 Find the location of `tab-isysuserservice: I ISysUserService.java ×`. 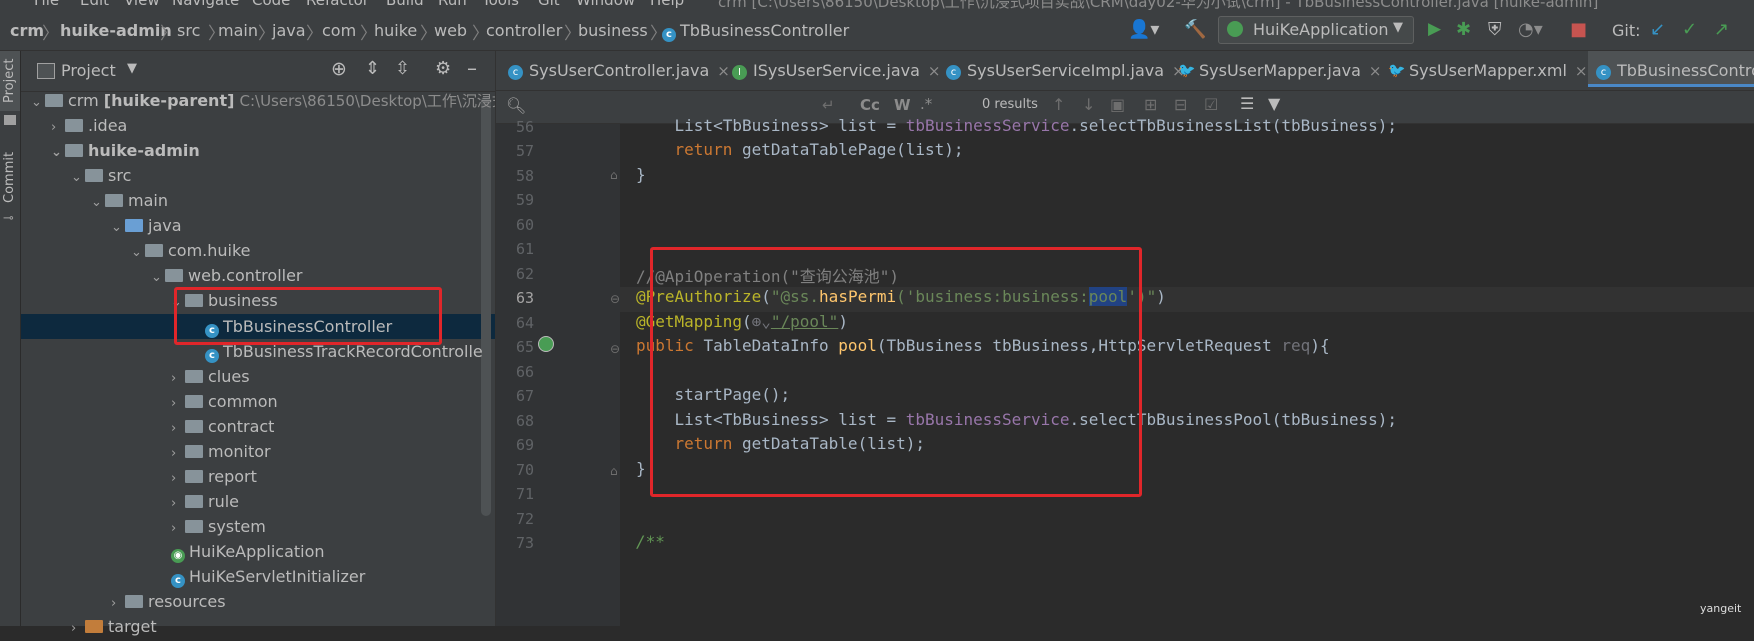

tab-isysuserservice: I ISysUserService.java × is located at coordinates (836, 70).